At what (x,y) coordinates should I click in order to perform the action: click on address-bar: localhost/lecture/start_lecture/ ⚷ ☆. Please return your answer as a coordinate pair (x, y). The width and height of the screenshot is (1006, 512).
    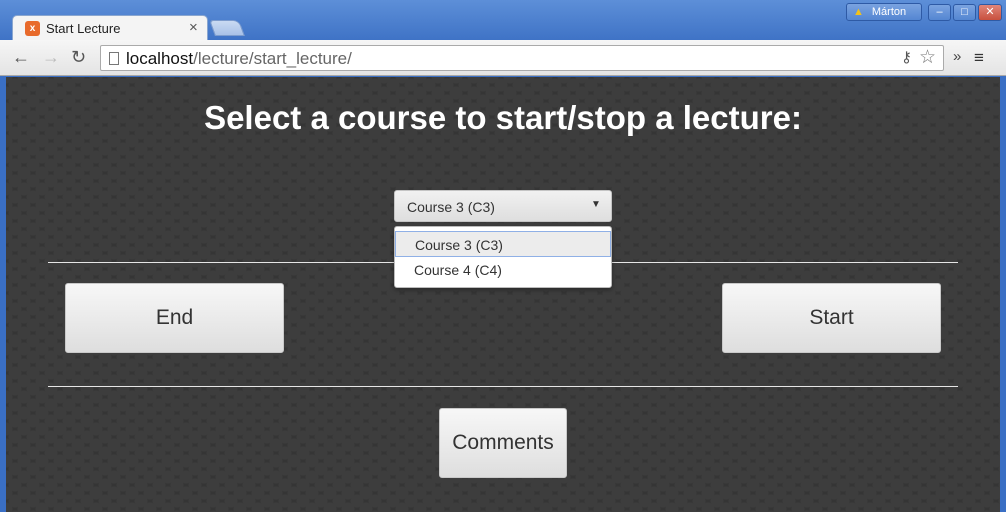
    Looking at the image, I should click on (522, 58).